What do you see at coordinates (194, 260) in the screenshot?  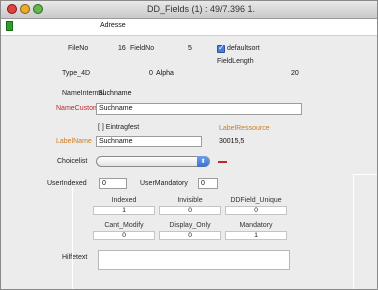 I see `hilfetext-field` at bounding box center [194, 260].